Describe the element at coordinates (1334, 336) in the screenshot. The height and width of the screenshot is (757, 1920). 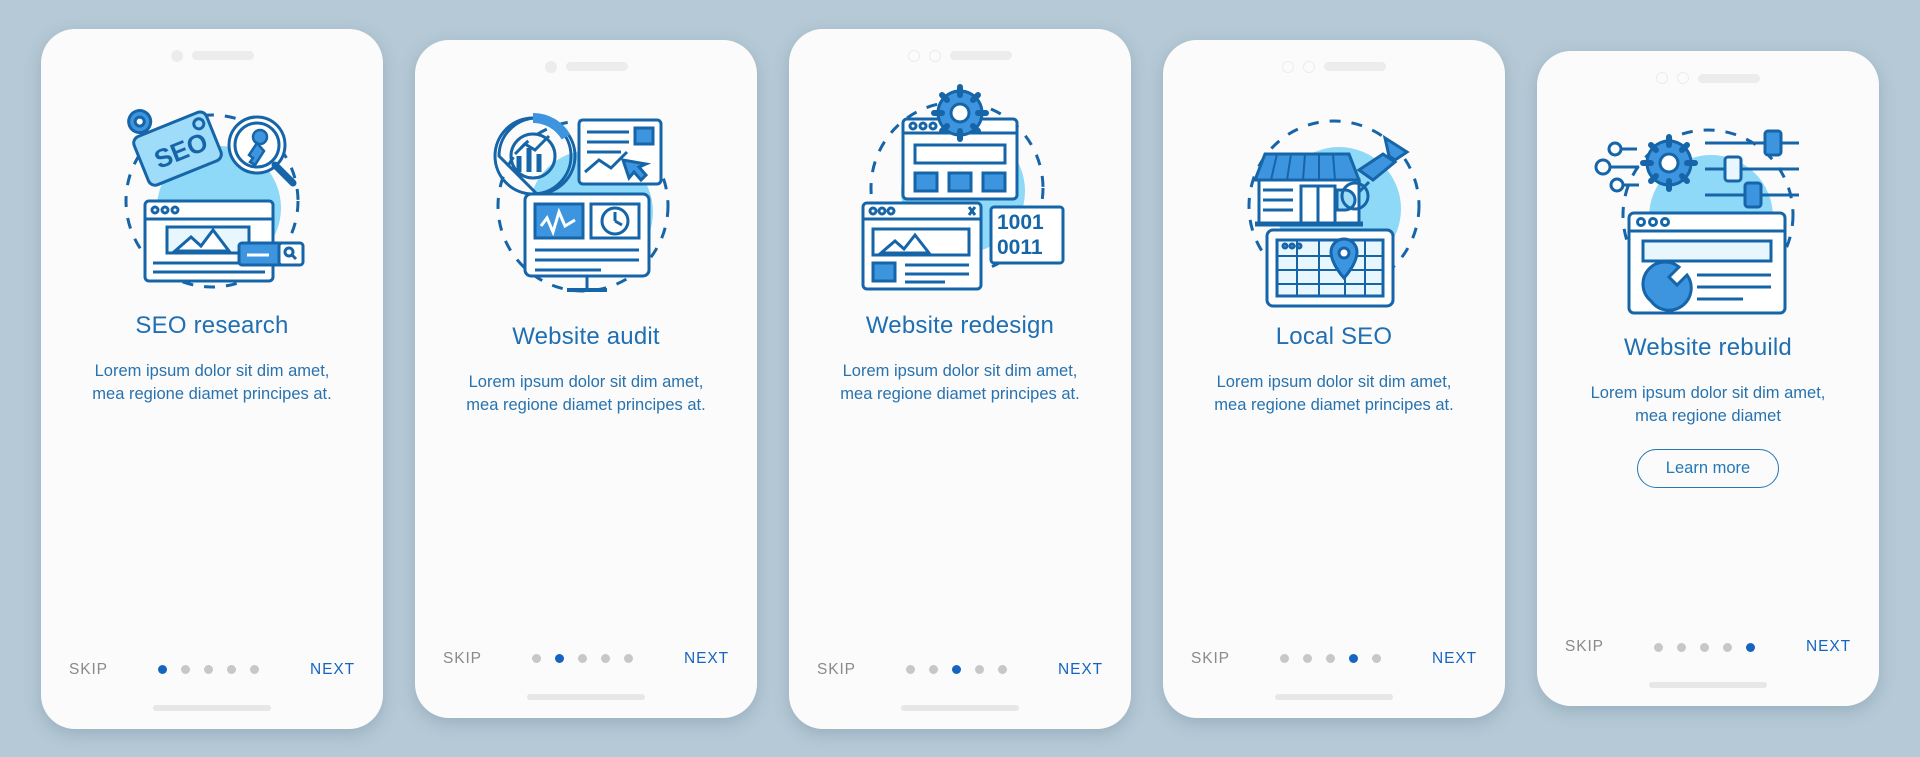
I see `card-title: Local SEO` at that location.